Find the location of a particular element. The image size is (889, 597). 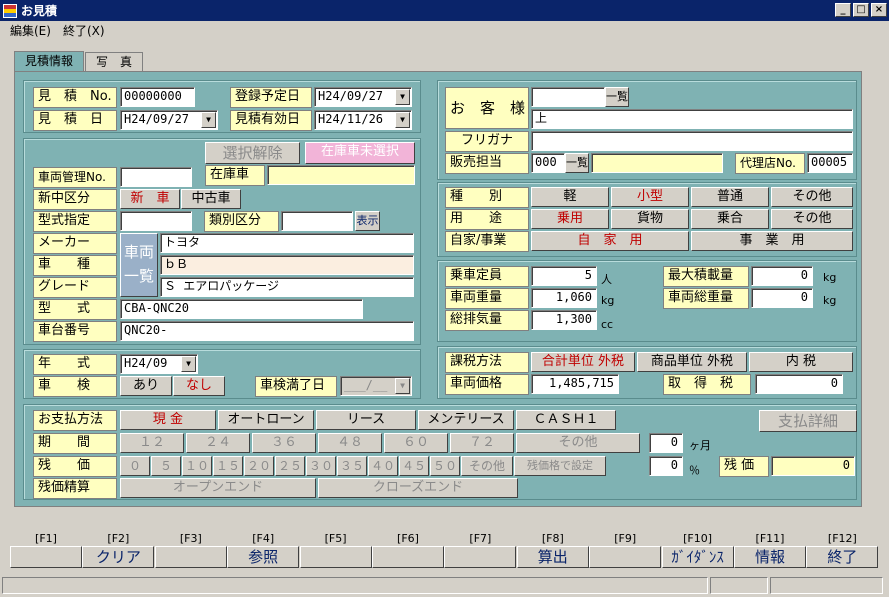

customer-code-field is located at coordinates (568, 97).